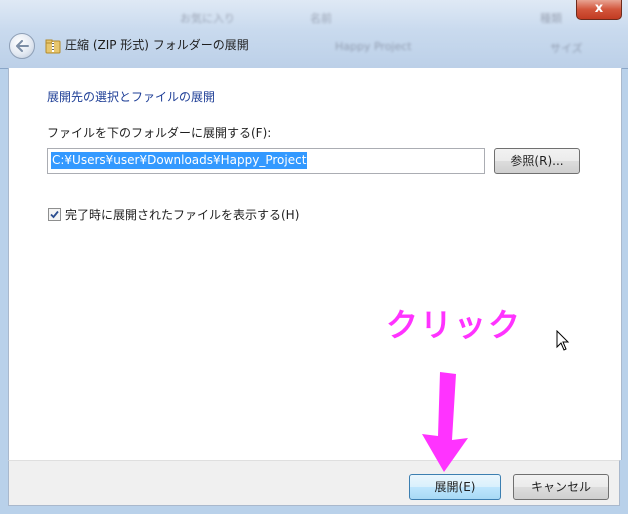  I want to click on show-files-label: 完了時に展開されたファイルを表示する(H), so click(182, 214).